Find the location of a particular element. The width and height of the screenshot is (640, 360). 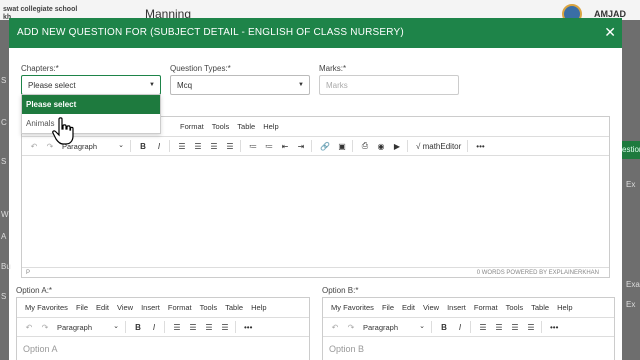

background-text: Ex is located at coordinates (631, 304).